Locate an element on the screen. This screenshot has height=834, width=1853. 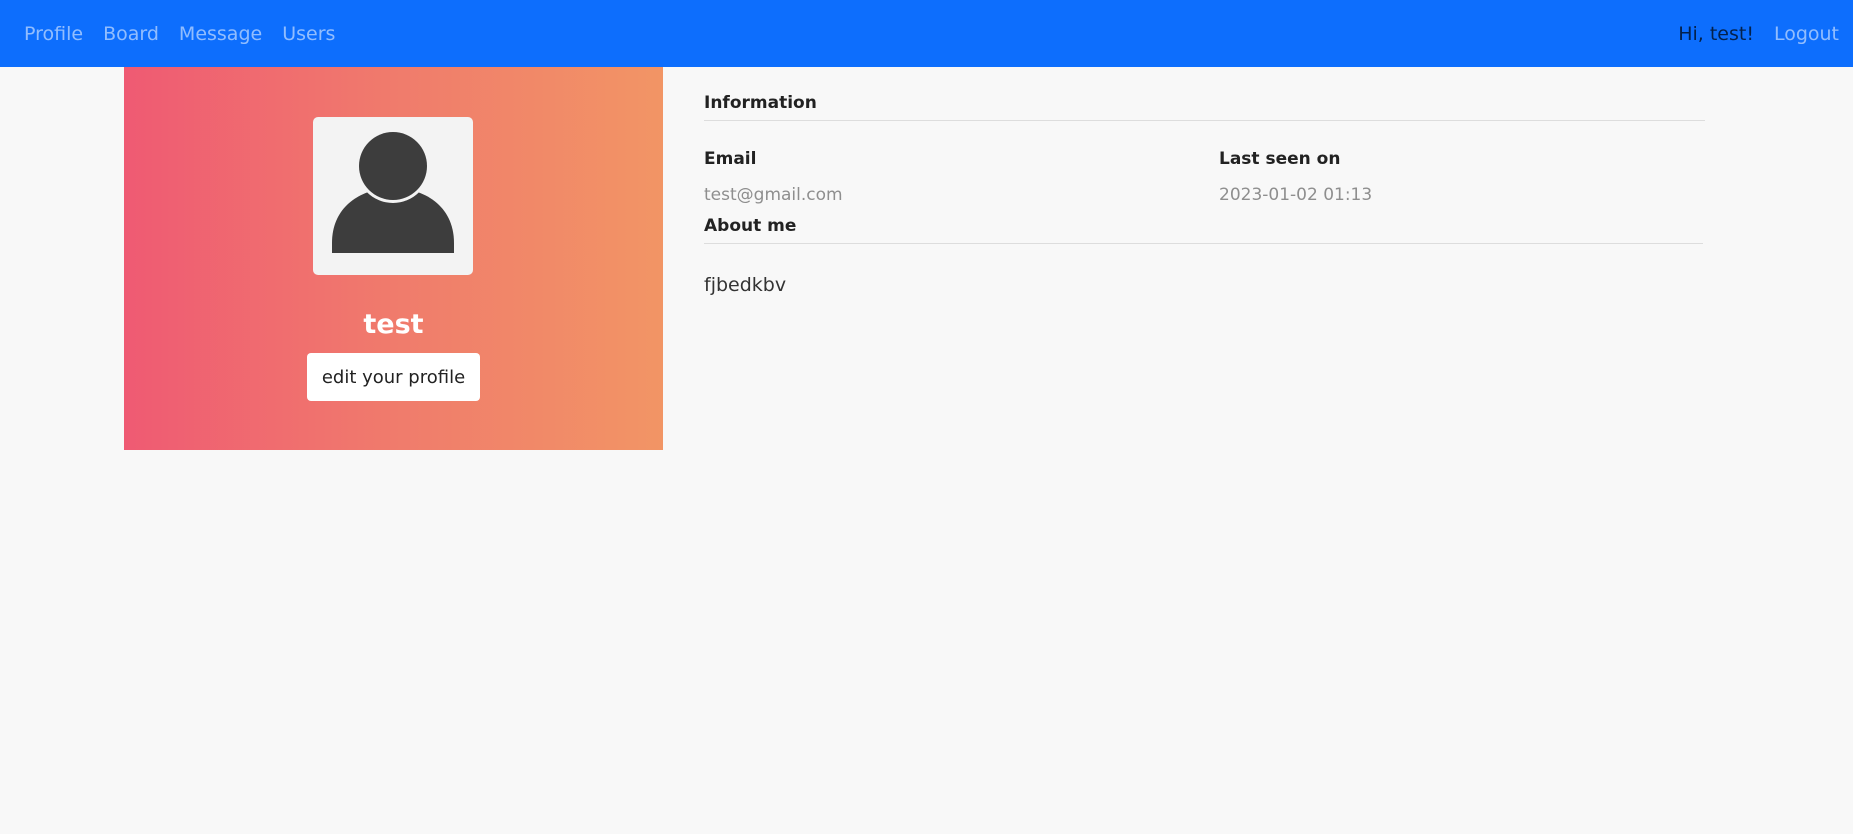
profile-username: test is located at coordinates (393, 324).